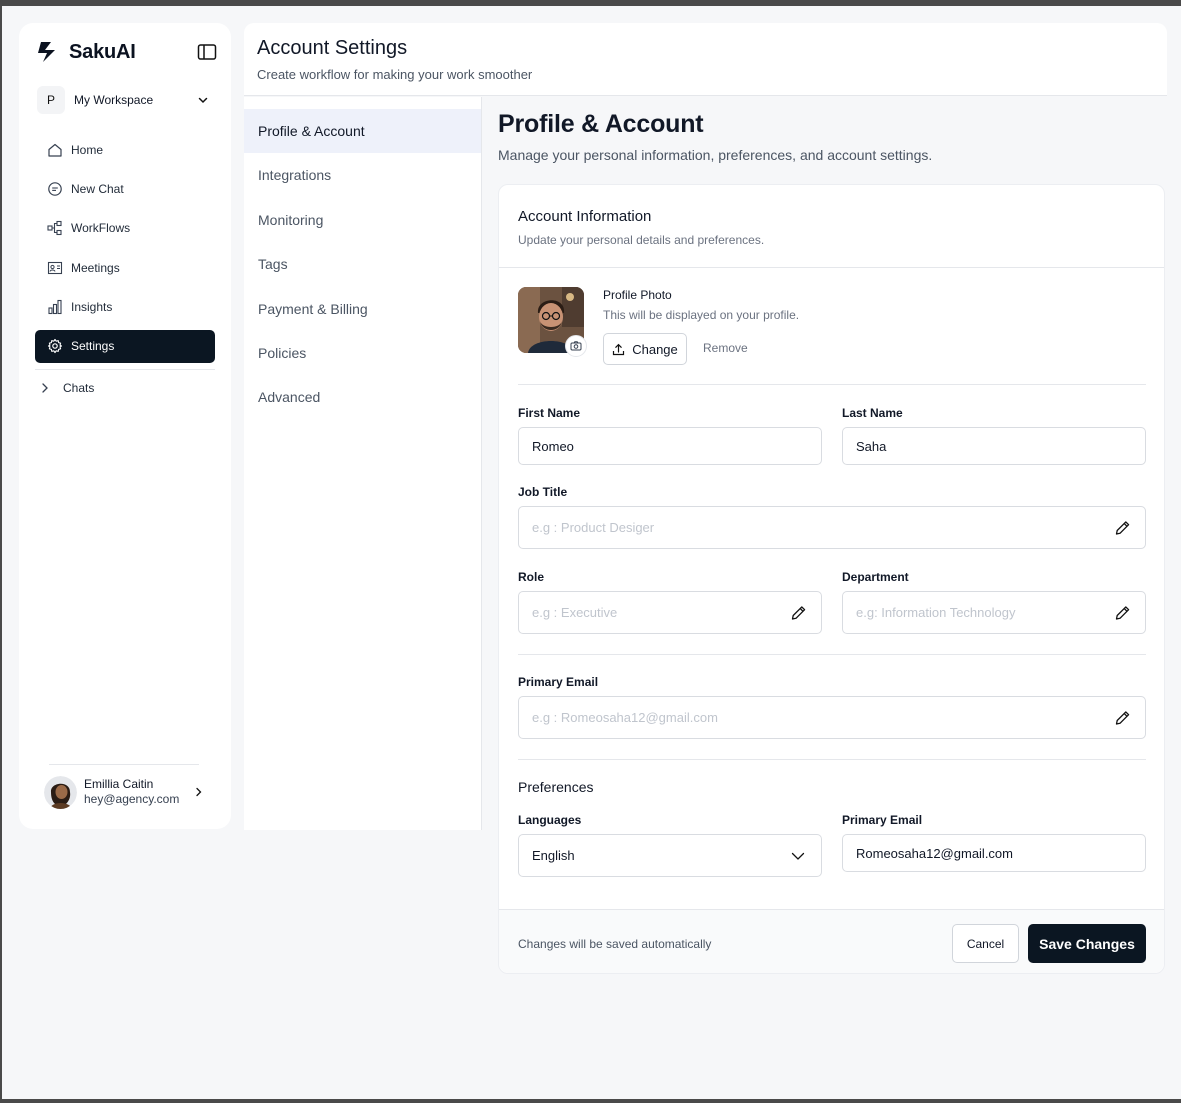  I want to click on job-title-field: e.g : Product Desiger, so click(832, 527).